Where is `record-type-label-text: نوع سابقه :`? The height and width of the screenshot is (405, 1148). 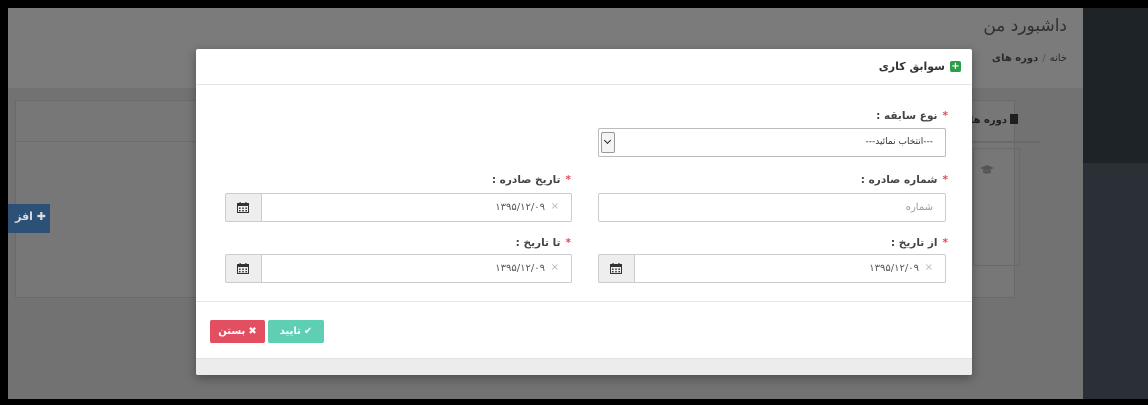 record-type-label-text: نوع سابقه : is located at coordinates (907, 116).